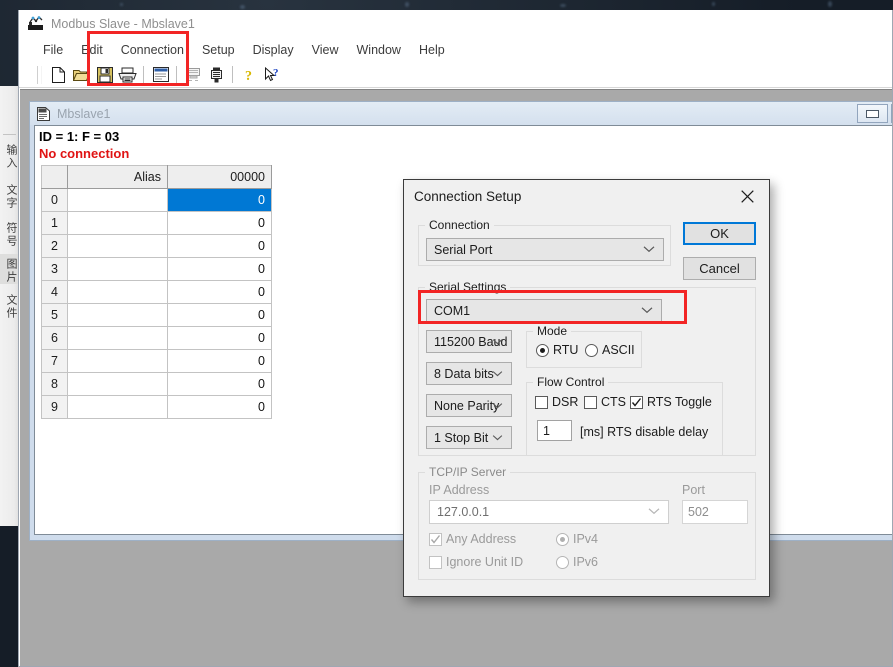 Image resolution: width=893 pixels, height=667 pixels. What do you see at coordinates (35, 24) in the screenshot?
I see `modbus-app-icon` at bounding box center [35, 24].